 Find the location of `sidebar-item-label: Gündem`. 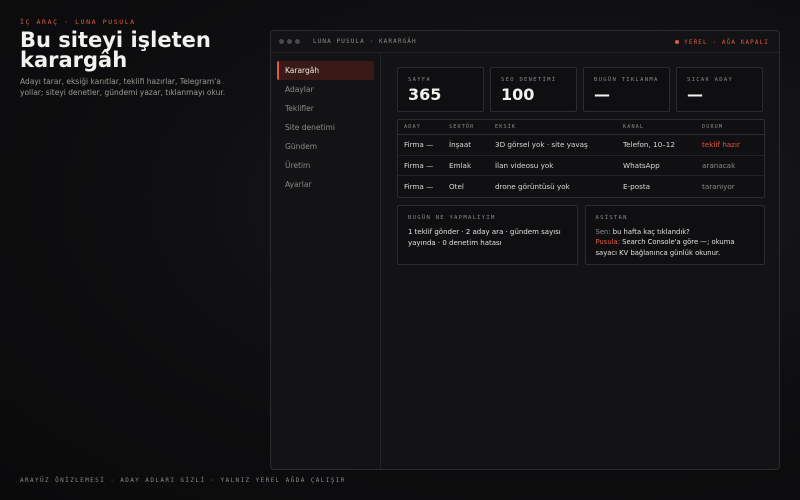

sidebar-item-label: Gündem is located at coordinates (301, 146).